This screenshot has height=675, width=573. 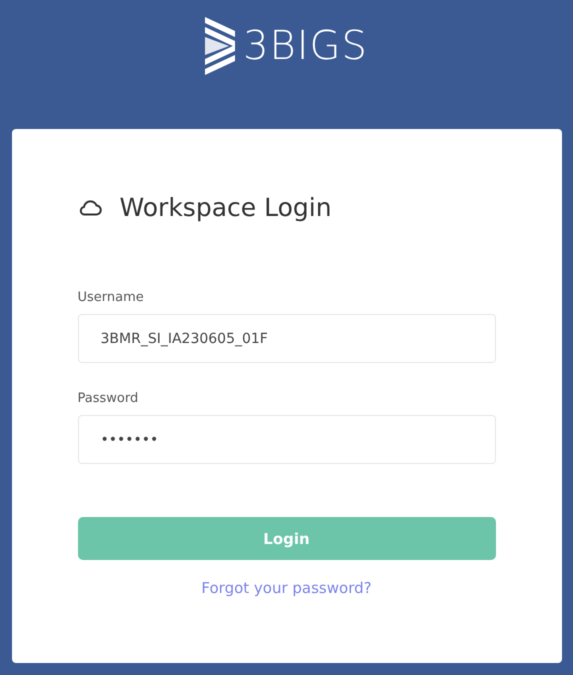 What do you see at coordinates (111, 297) in the screenshot?
I see `field-label: Username` at bounding box center [111, 297].